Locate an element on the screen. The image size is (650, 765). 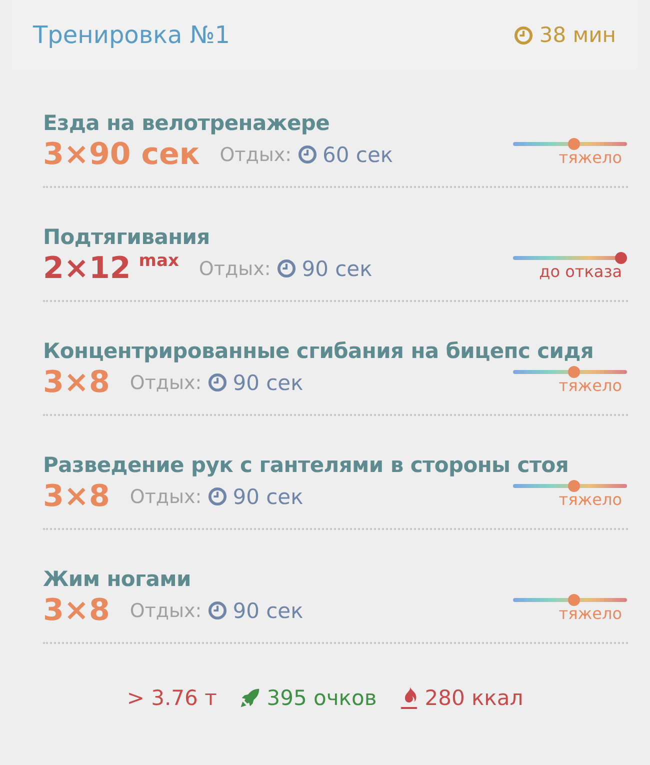
exercise-name: Езда на велотренажере is located at coordinates (187, 123).